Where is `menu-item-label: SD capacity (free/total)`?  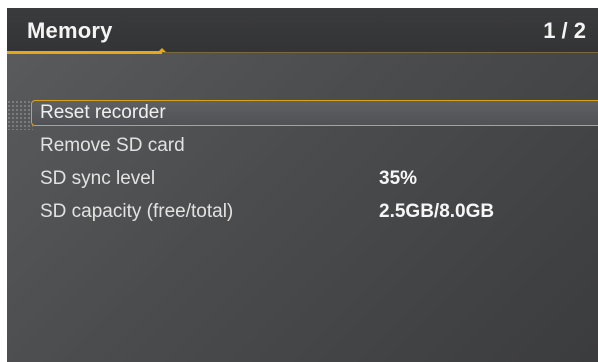
menu-item-label: SD capacity (free/total) is located at coordinates (137, 211).